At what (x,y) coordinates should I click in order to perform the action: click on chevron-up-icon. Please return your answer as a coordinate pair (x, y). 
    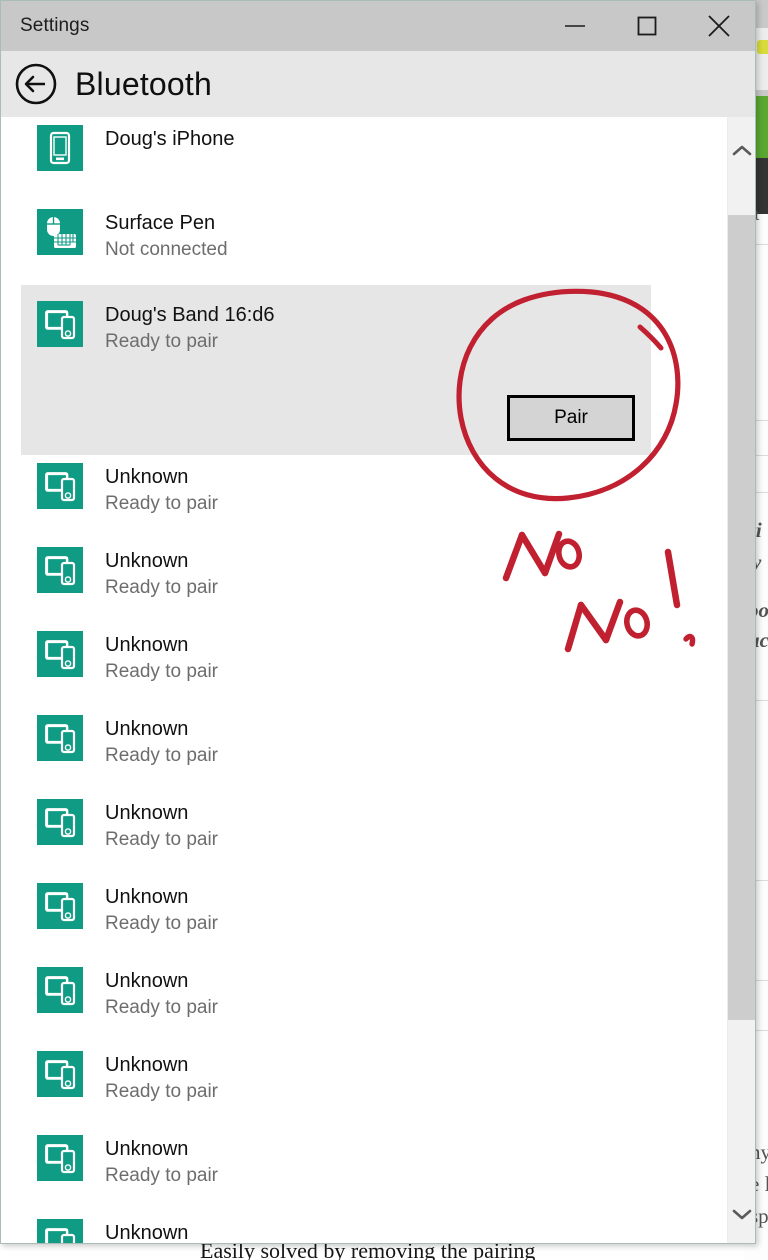
    Looking at the image, I should click on (742, 150).